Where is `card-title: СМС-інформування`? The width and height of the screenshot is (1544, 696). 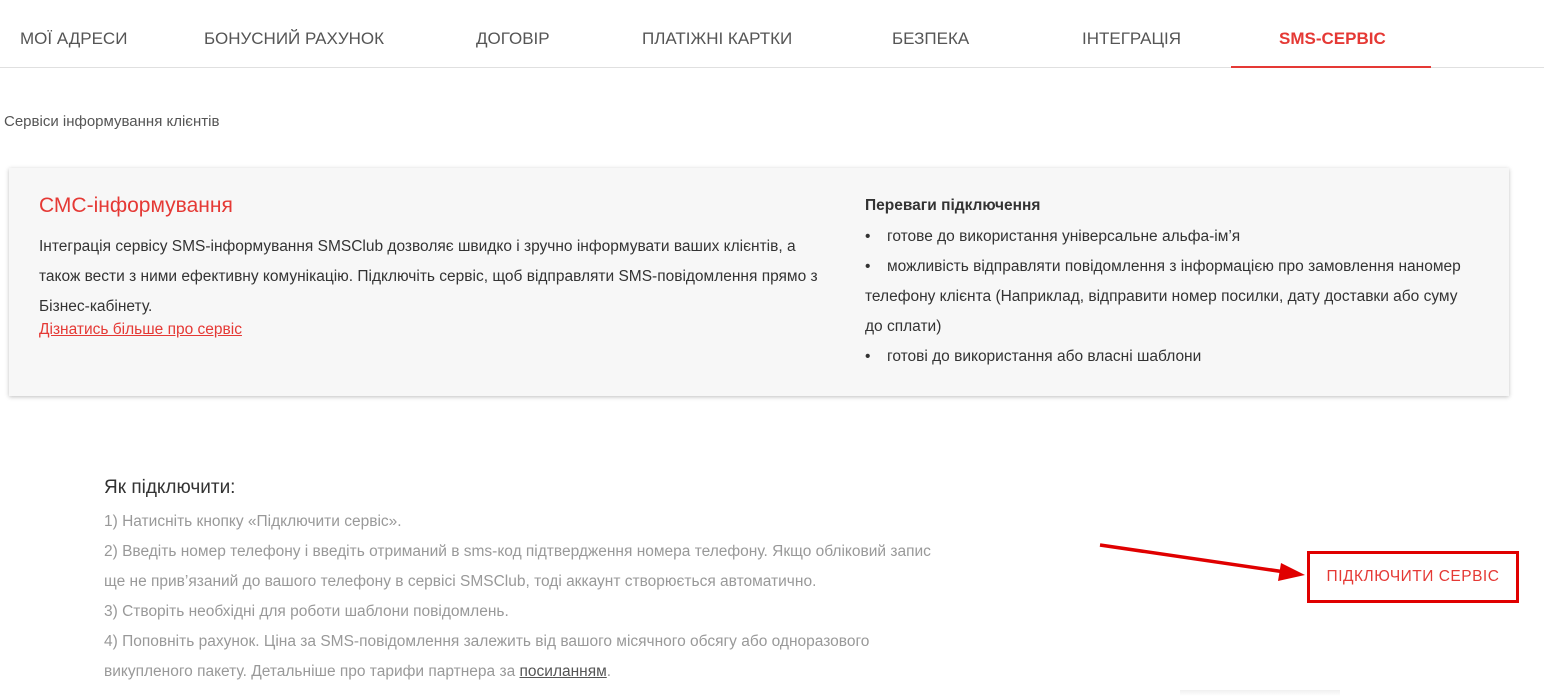
card-title: СМС-інформування is located at coordinates (136, 205).